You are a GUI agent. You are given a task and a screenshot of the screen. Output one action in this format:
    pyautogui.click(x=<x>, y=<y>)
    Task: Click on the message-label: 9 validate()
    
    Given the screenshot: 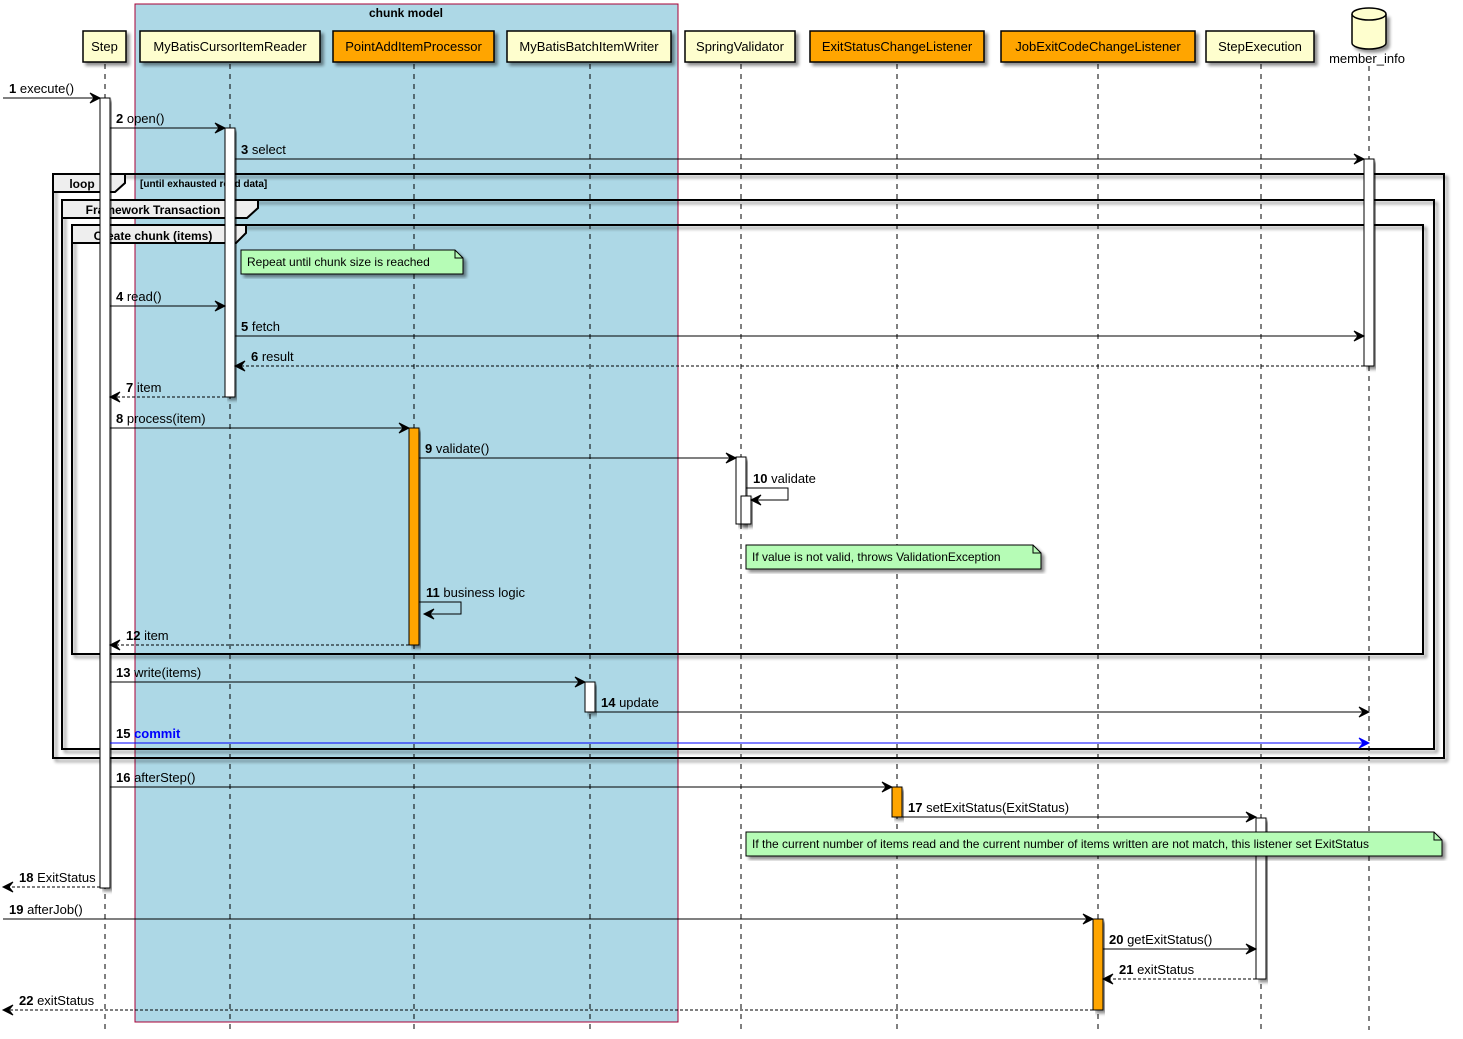 What is the action you would take?
    pyautogui.click(x=457, y=448)
    